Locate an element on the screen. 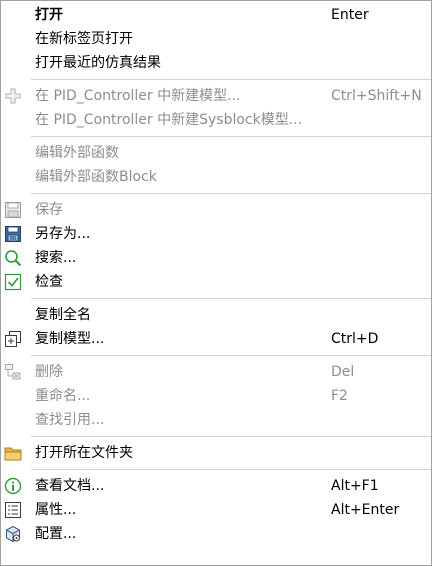 This screenshot has width=432, height=566. info-icon is located at coordinates (13, 486).